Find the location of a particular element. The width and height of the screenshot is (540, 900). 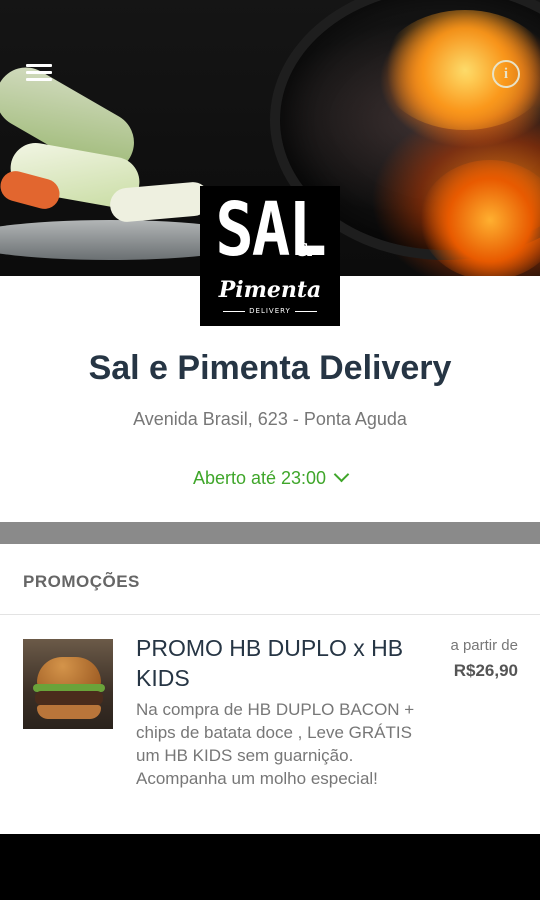

store-name: Sal e Pimenta Delivery is located at coordinates (270, 368).